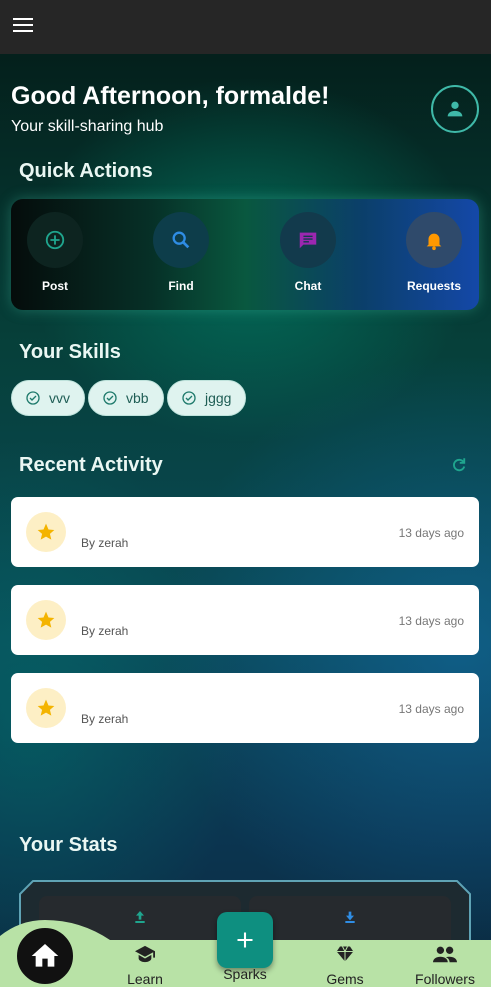 The width and height of the screenshot is (491, 987). Describe the element at coordinates (445, 954) in the screenshot. I see `people-icon` at that location.